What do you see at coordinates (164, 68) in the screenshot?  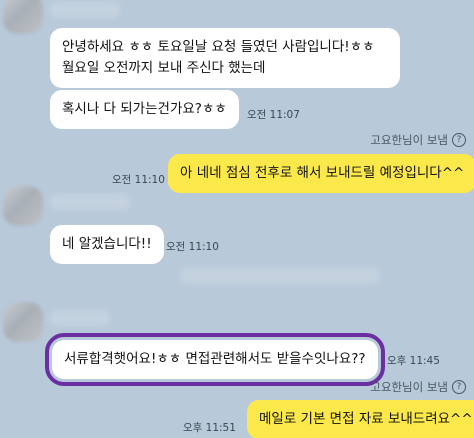 I see `message-line: 월요일 오전까지 보내 주신다 했는데` at bounding box center [164, 68].